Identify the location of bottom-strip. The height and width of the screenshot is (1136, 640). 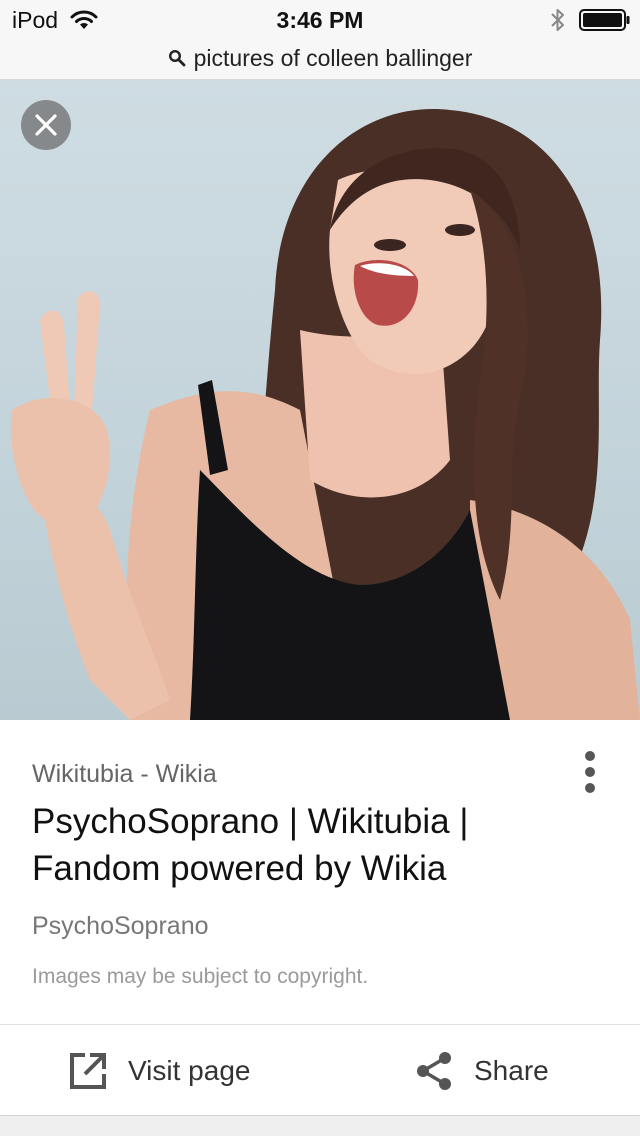
(320, 1126).